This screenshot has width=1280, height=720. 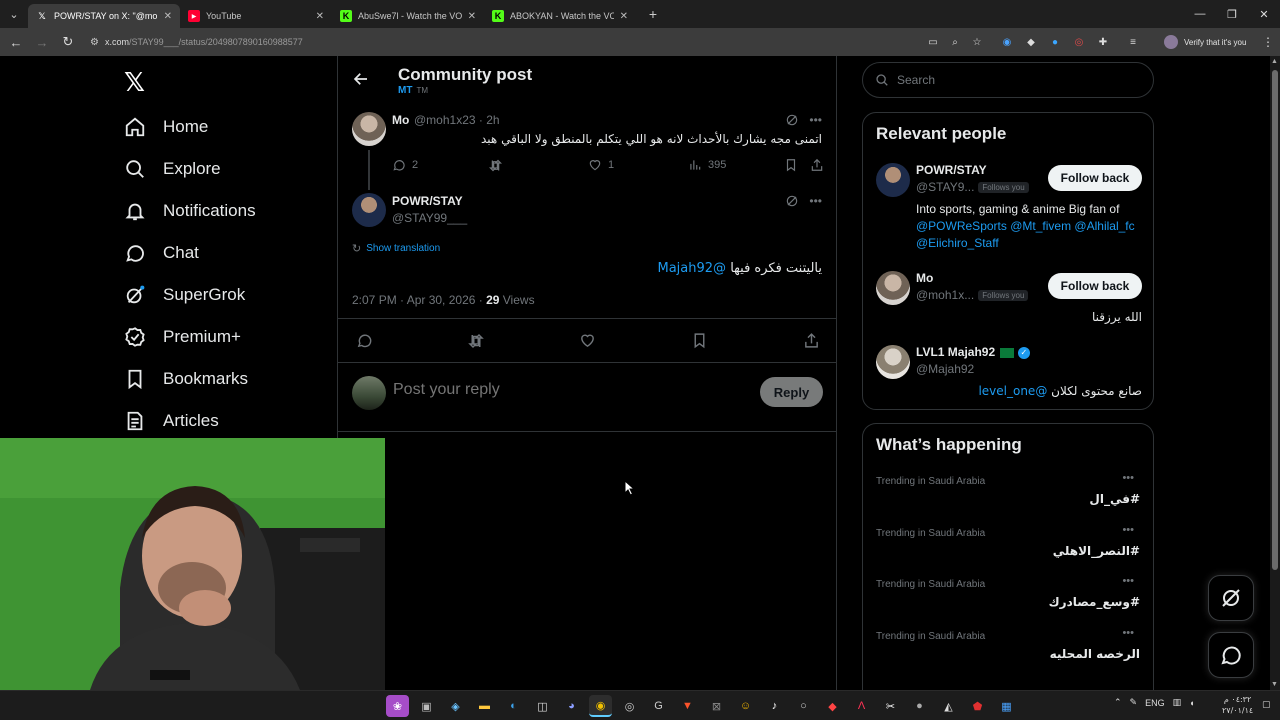 I want to click on tab-abuswe7l: K AbuSwe7l - Watch the VOD on ✕, so click(x=408, y=16).